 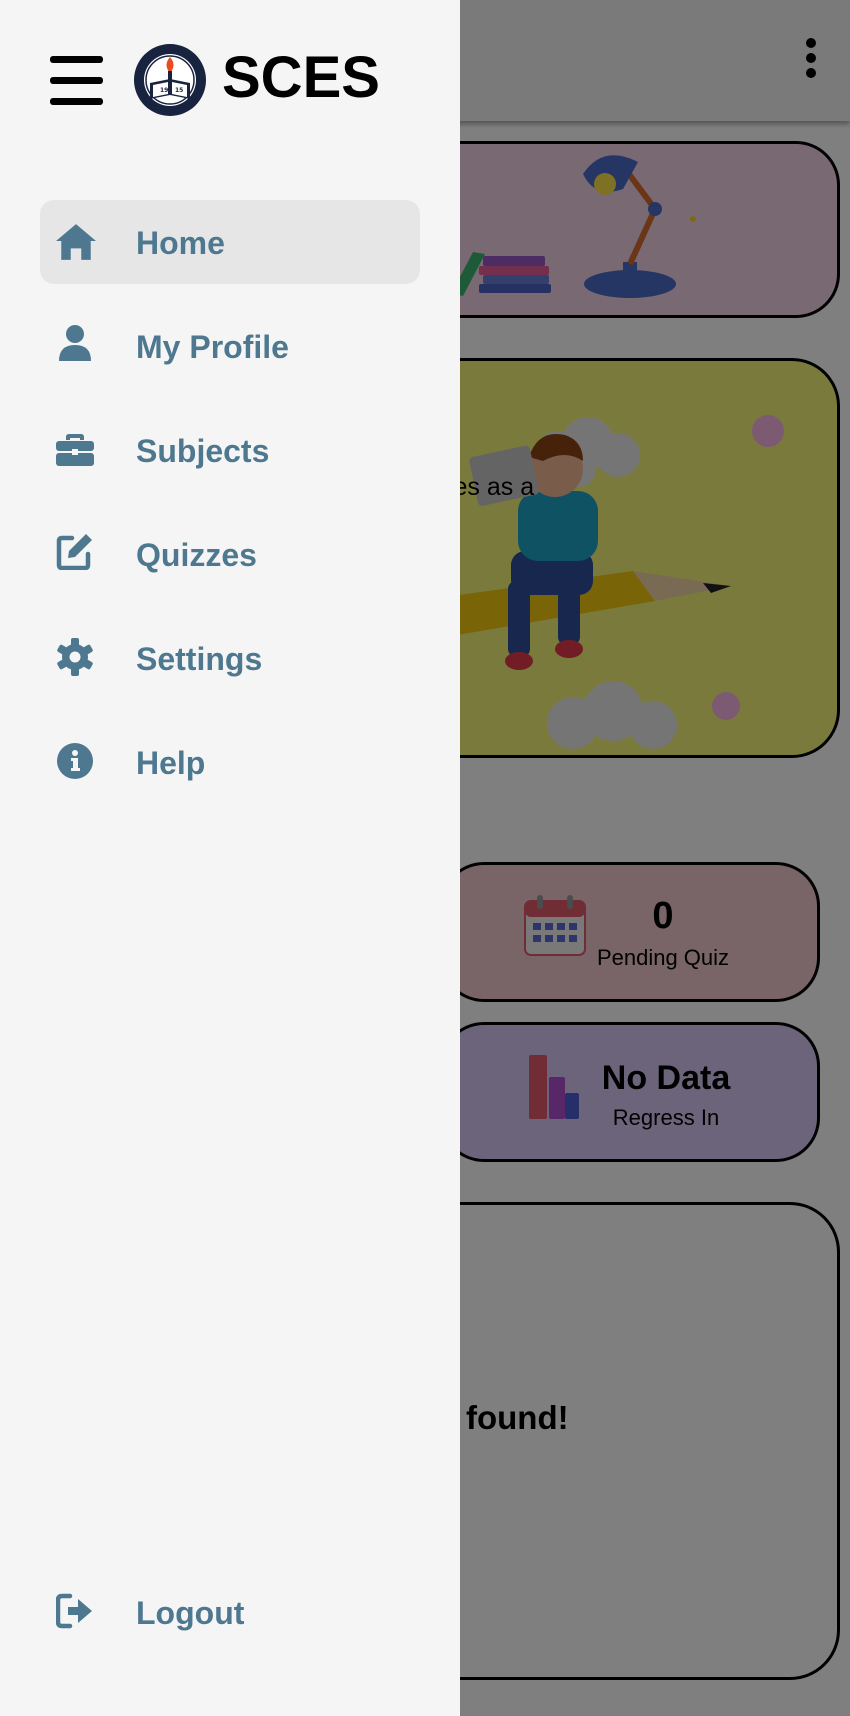 What do you see at coordinates (75, 761) in the screenshot?
I see `info-icon` at bounding box center [75, 761].